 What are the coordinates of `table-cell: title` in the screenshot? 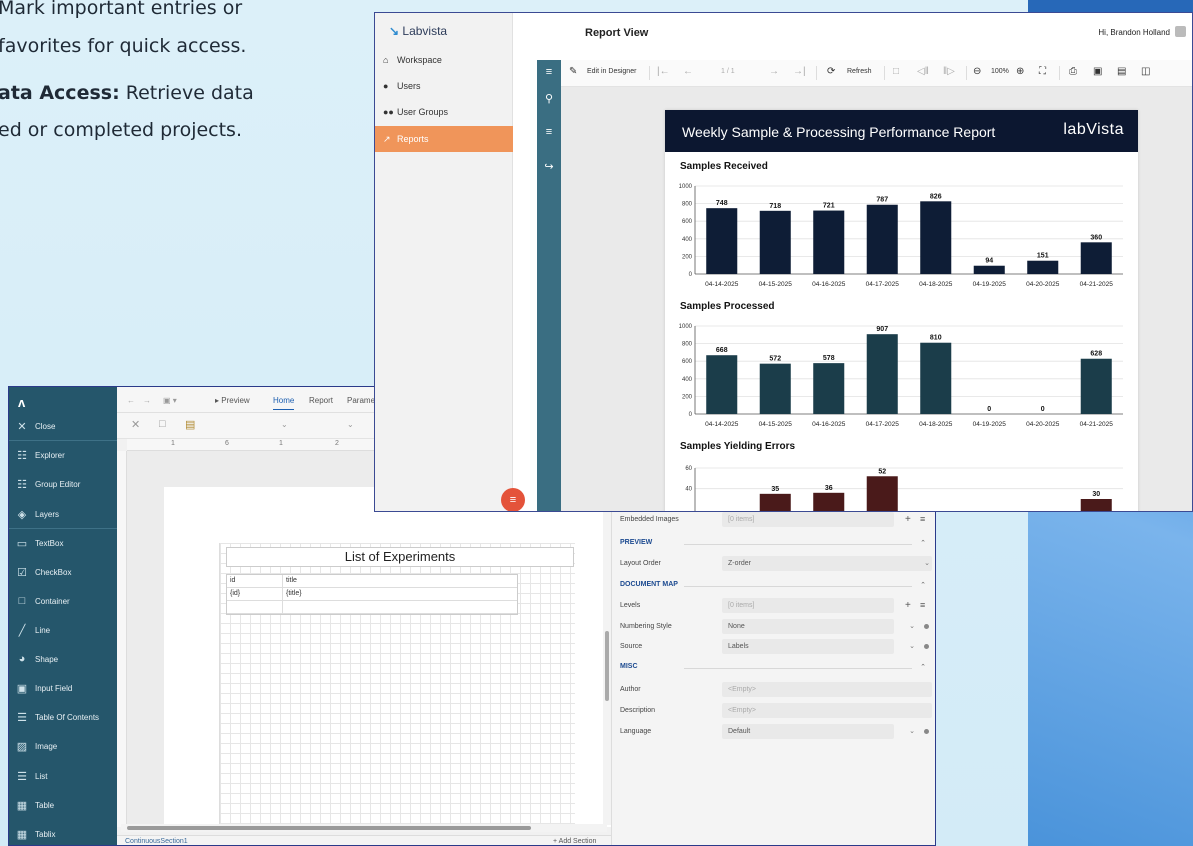 It's located at (290, 581).